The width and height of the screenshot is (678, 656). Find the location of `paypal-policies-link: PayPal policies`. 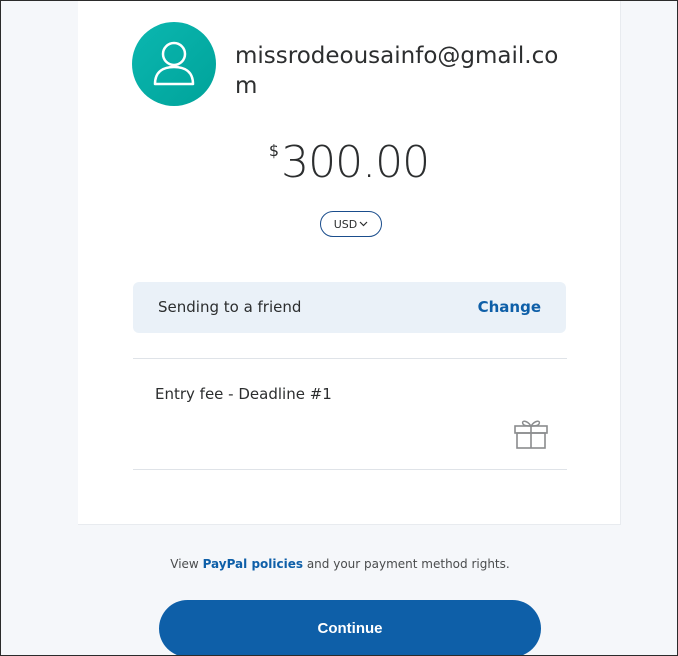

paypal-policies-link: PayPal policies is located at coordinates (253, 564).